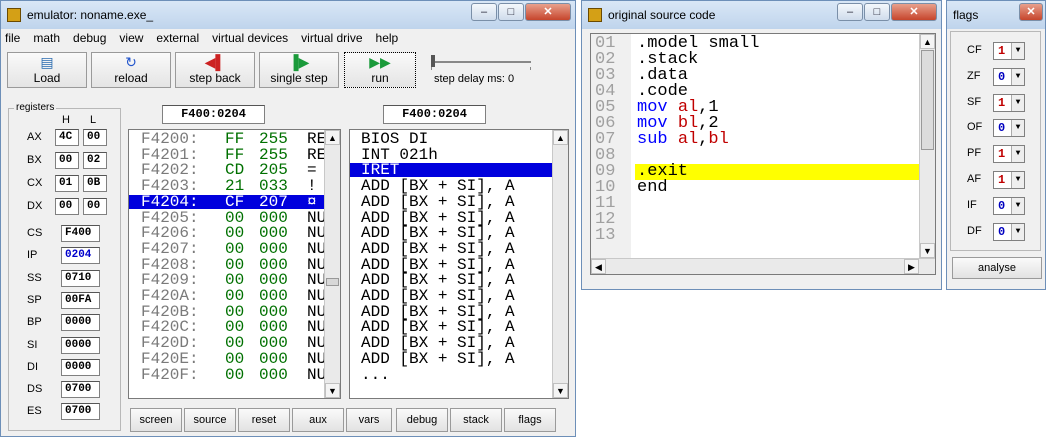 The height and width of the screenshot is (437, 1046). Describe the element at coordinates (227, 343) in the screenshot. I see `memory-row: F420D: 00 000 NU` at that location.